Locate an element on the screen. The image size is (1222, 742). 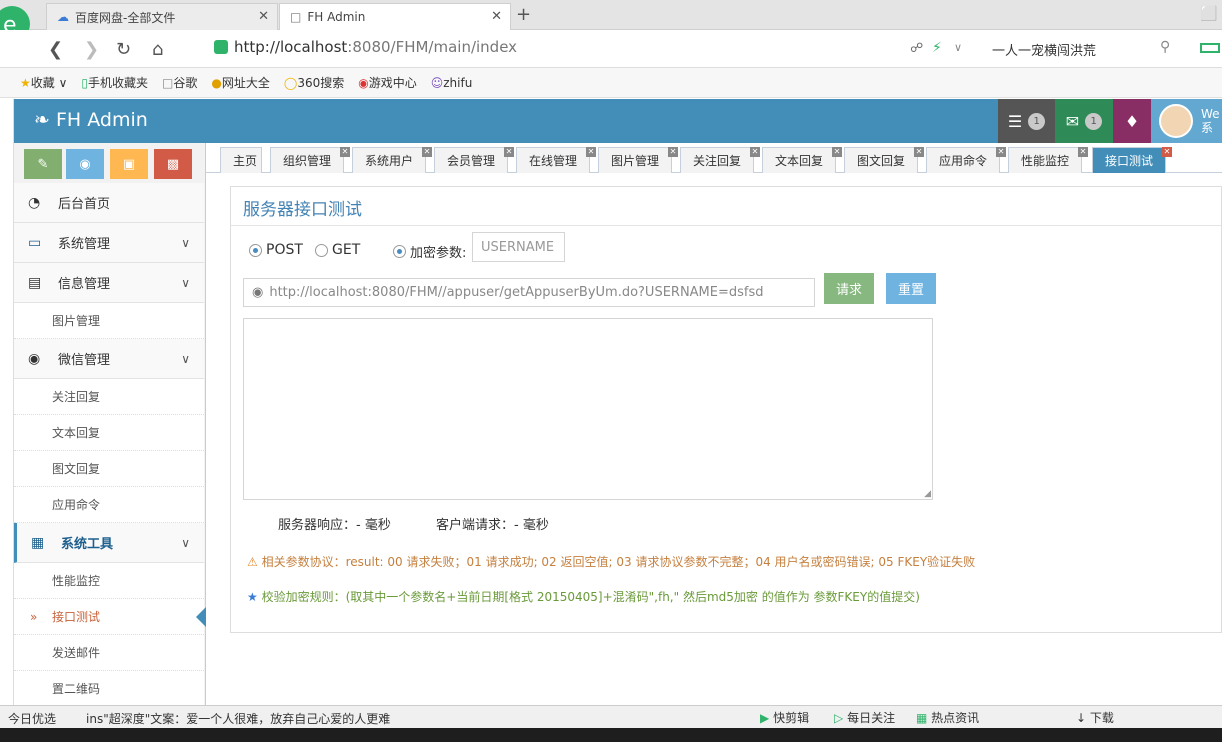
submenu-image-manage: 图片管理 is located at coordinates (109, 321).